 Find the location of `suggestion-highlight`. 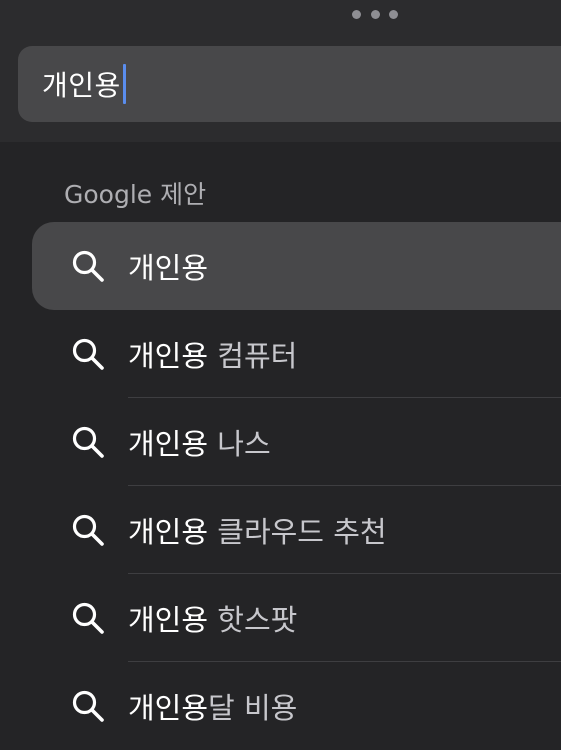

suggestion-highlight is located at coordinates (296, 266).